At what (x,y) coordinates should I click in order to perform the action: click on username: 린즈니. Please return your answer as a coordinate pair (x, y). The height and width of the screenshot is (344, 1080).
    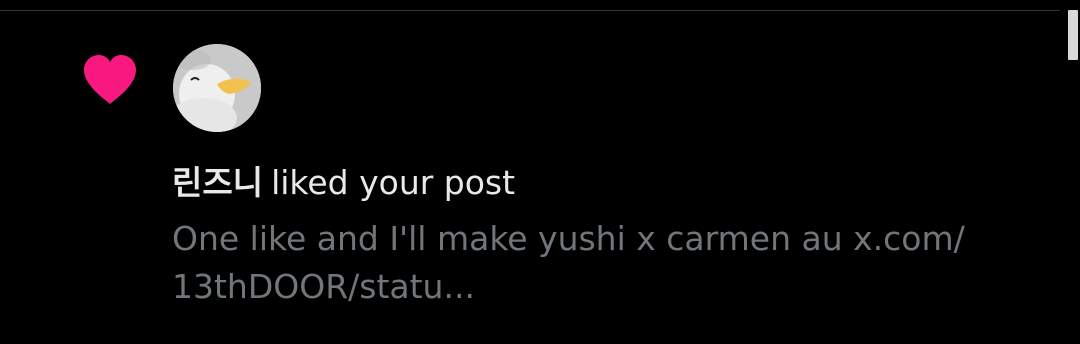
    Looking at the image, I should click on (217, 182).